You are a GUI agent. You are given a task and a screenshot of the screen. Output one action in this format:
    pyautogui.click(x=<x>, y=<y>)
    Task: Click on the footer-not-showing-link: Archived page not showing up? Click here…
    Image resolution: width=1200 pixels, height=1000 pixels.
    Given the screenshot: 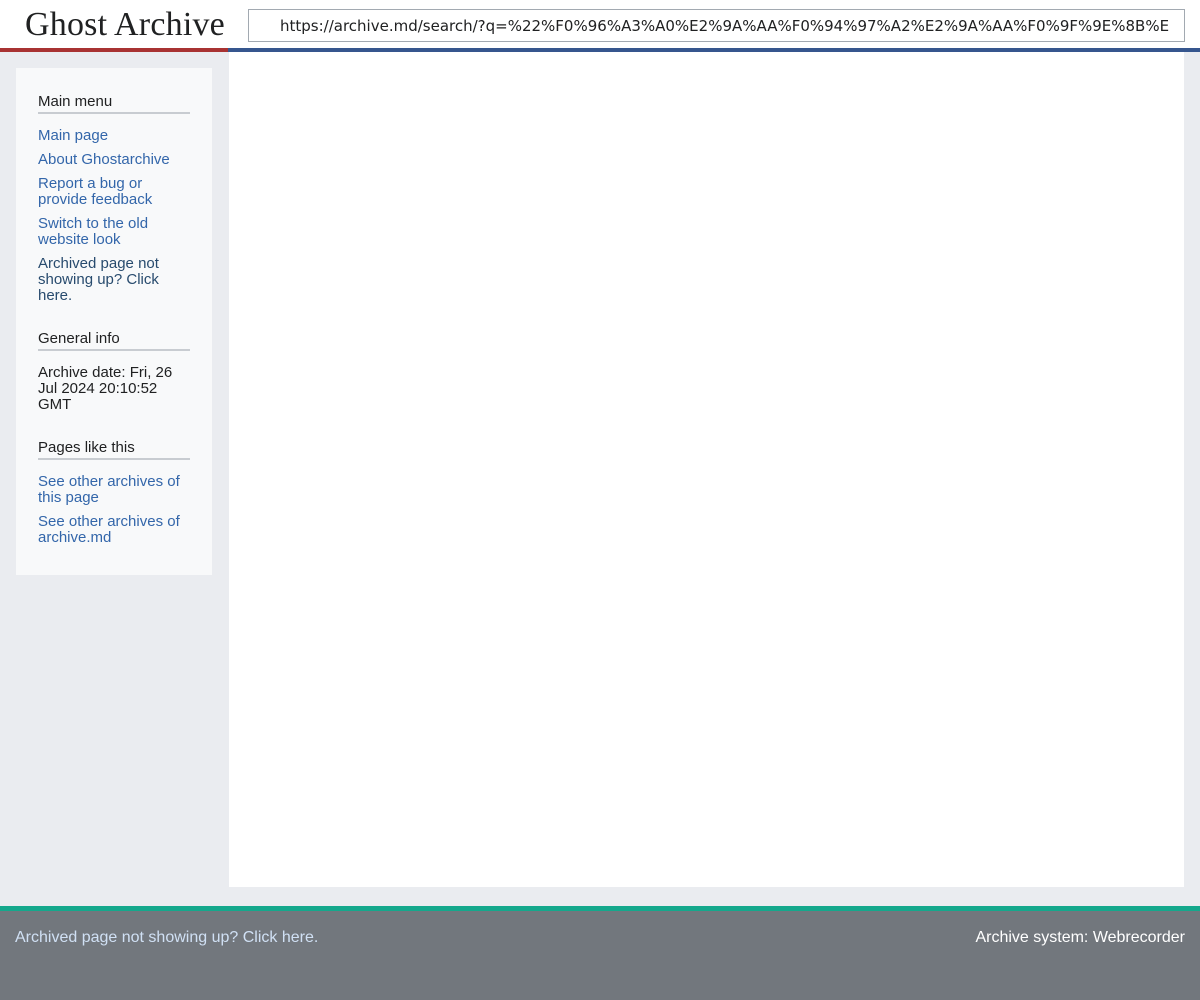 What is the action you would take?
    pyautogui.click(x=166, y=938)
    